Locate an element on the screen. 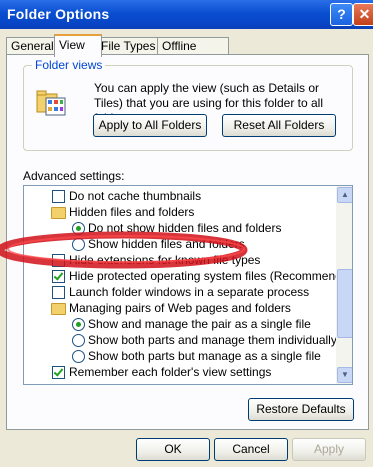  scroll-up-arrow-icon: ▲ is located at coordinates (344, 195).